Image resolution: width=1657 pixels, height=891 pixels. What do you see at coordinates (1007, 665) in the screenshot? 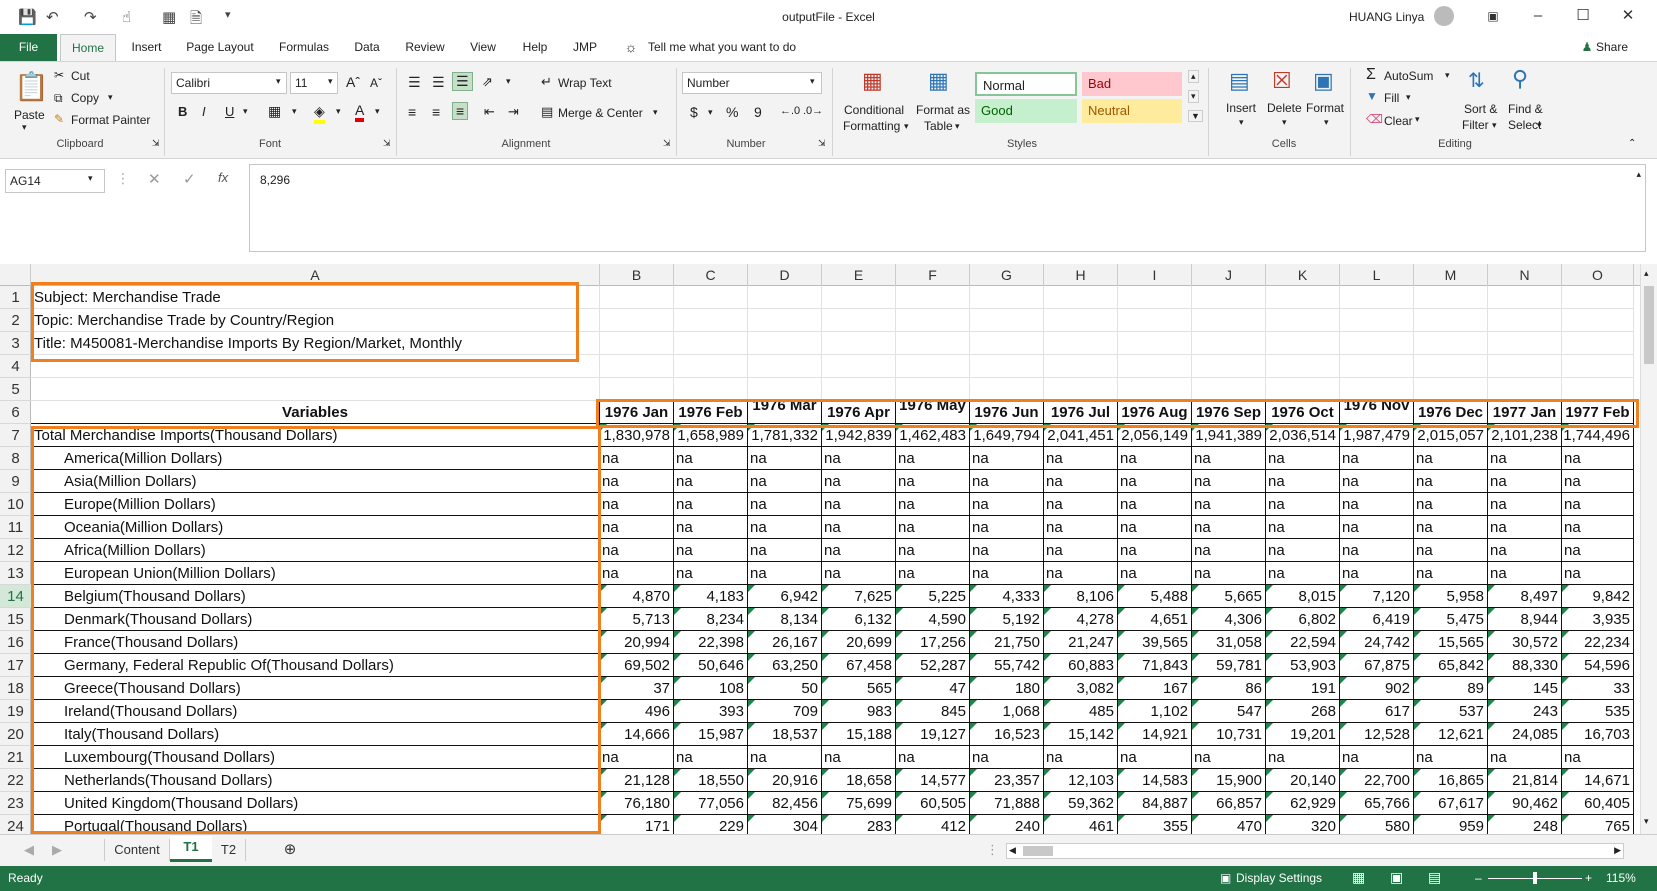
I see `data-cell: 55,742` at bounding box center [1007, 665].